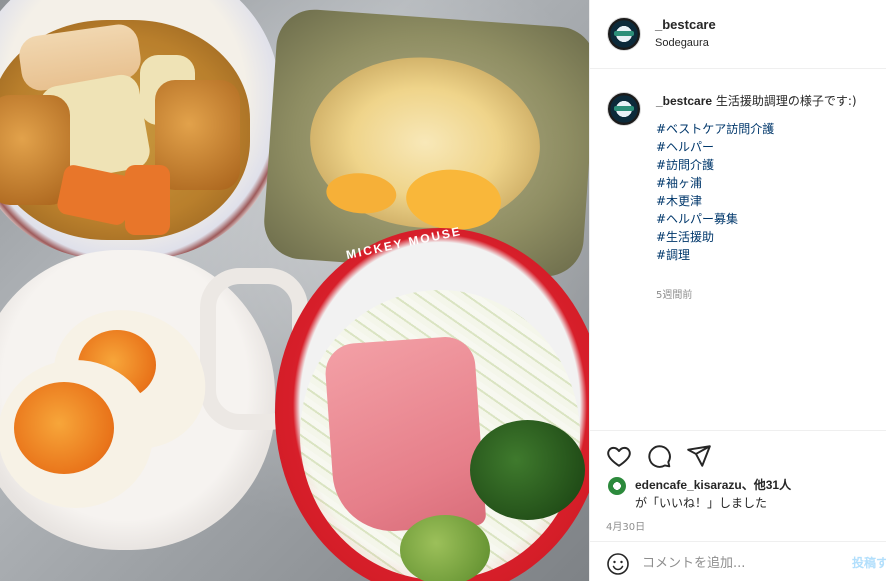 This screenshot has height=582, width=886. What do you see at coordinates (713, 484) in the screenshot?
I see `likes-line-1: edencafe_kisarazu、他31人` at bounding box center [713, 484].